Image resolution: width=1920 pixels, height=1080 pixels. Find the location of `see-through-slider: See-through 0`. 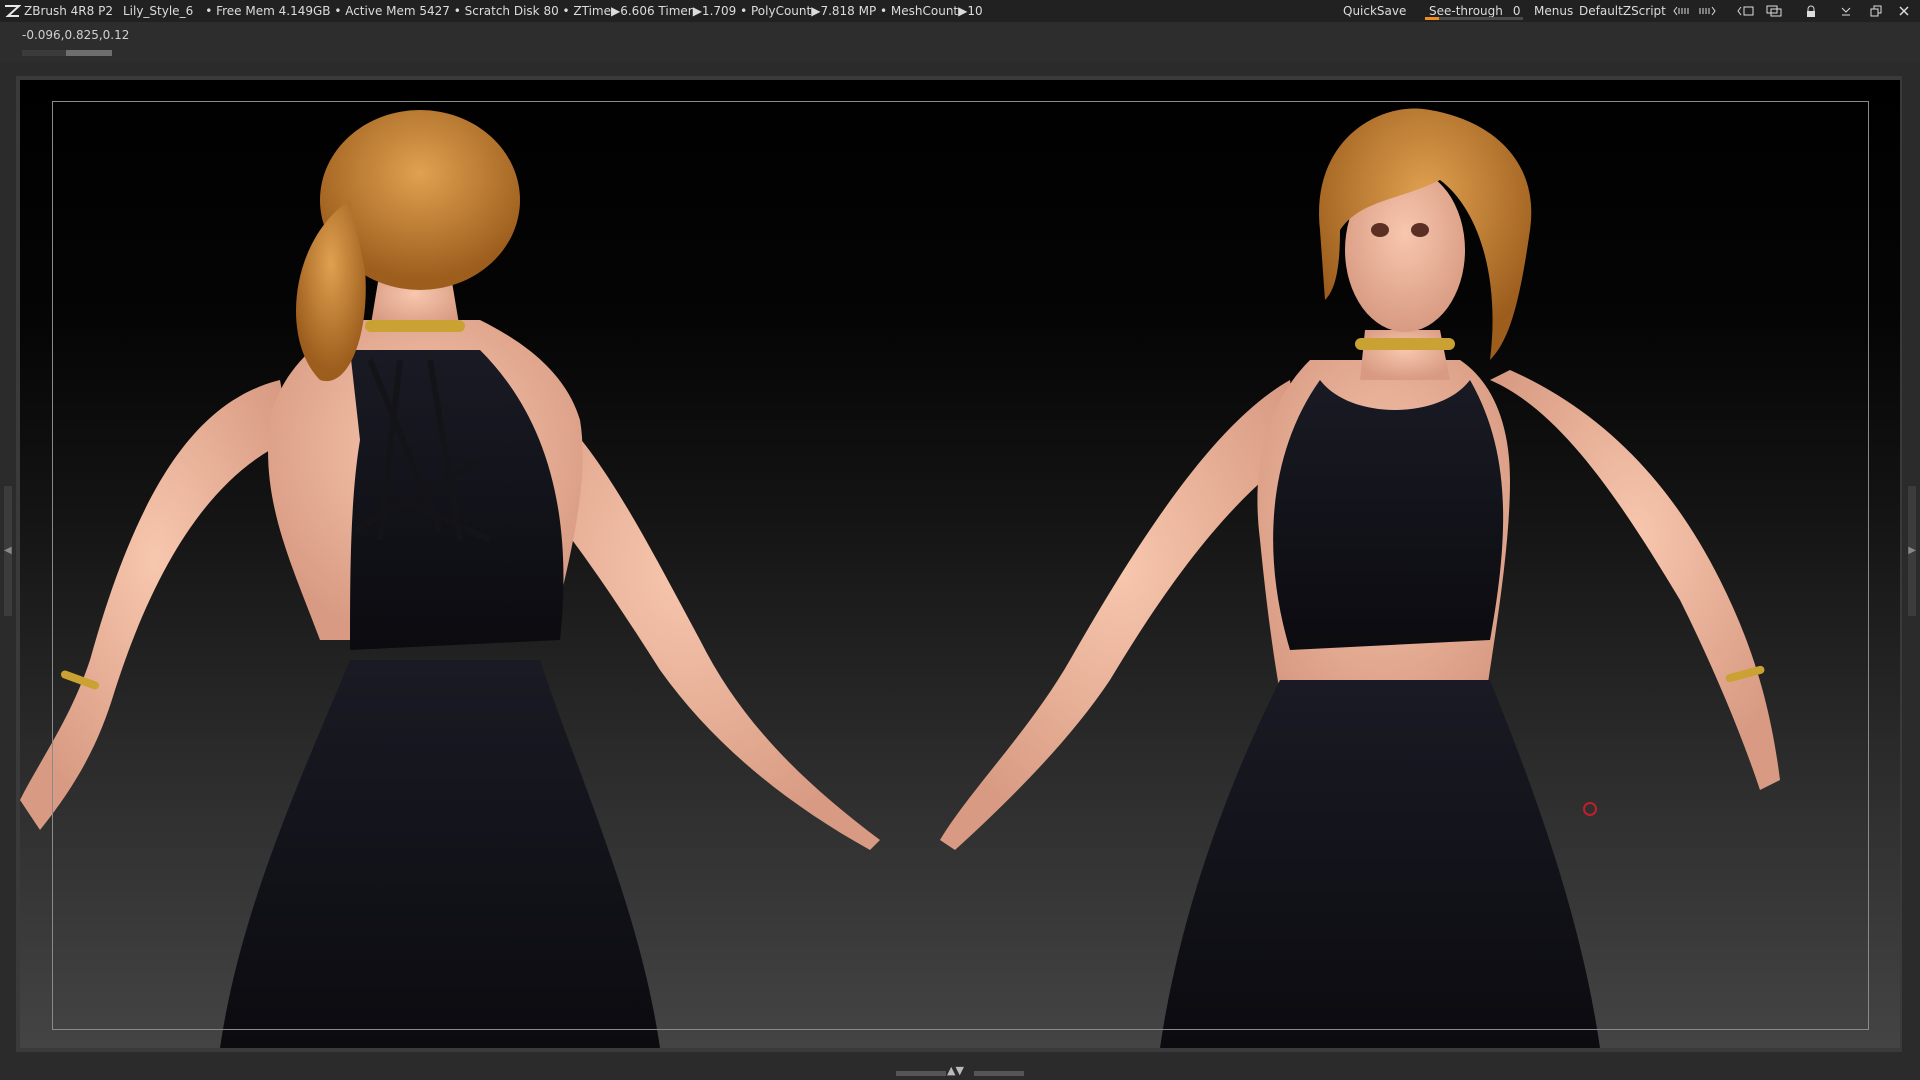

see-through-slider: See-through 0 is located at coordinates (1474, 11).